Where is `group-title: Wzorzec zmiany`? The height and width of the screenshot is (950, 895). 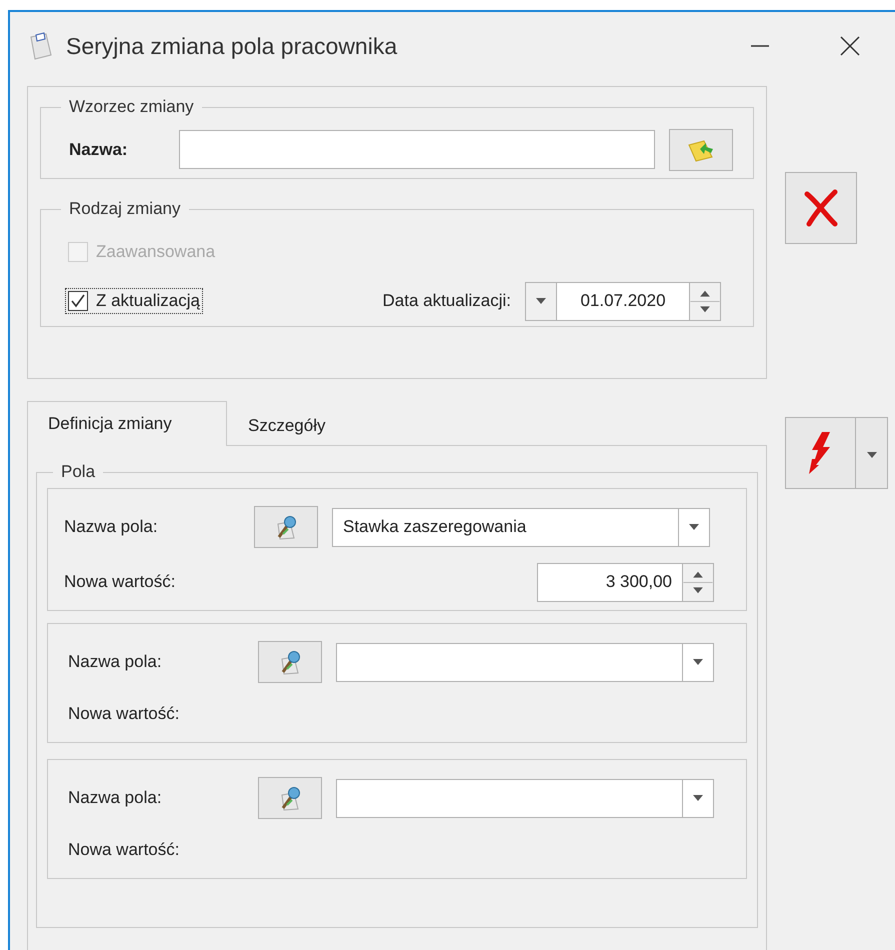 group-title: Wzorzec zmiany is located at coordinates (131, 107).